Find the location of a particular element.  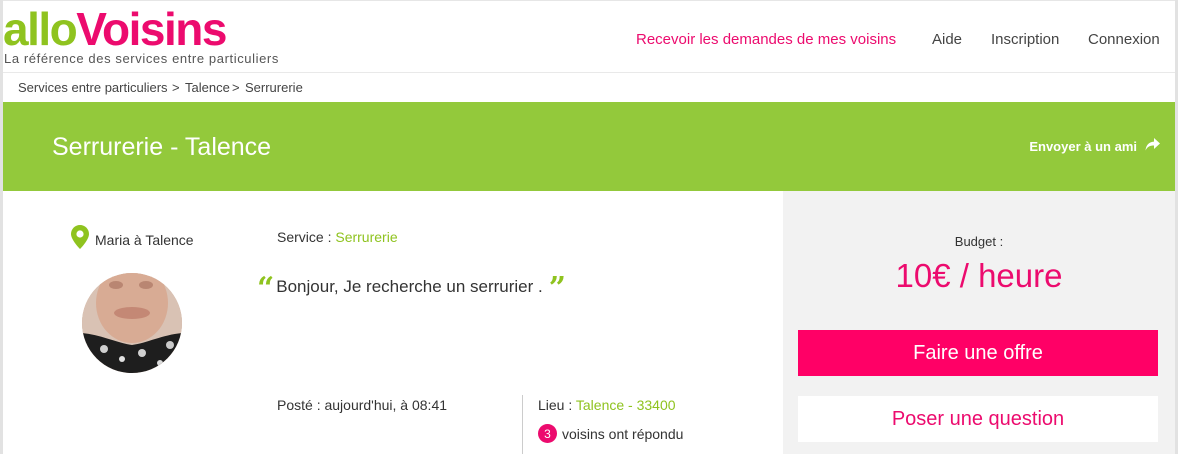

requester-location: Maria à Talence is located at coordinates (132, 239).